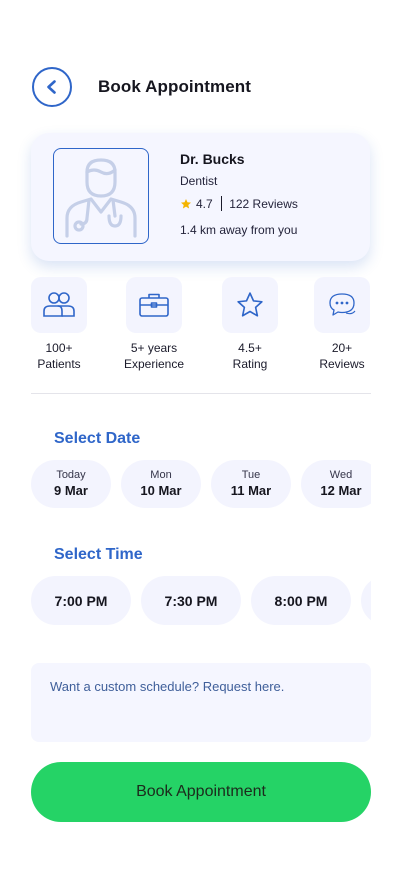 Image resolution: width=402 pixels, height=874 pixels. Describe the element at coordinates (251, 484) in the screenshot. I see `date-chip-tue: Tue 11 Mar` at that location.